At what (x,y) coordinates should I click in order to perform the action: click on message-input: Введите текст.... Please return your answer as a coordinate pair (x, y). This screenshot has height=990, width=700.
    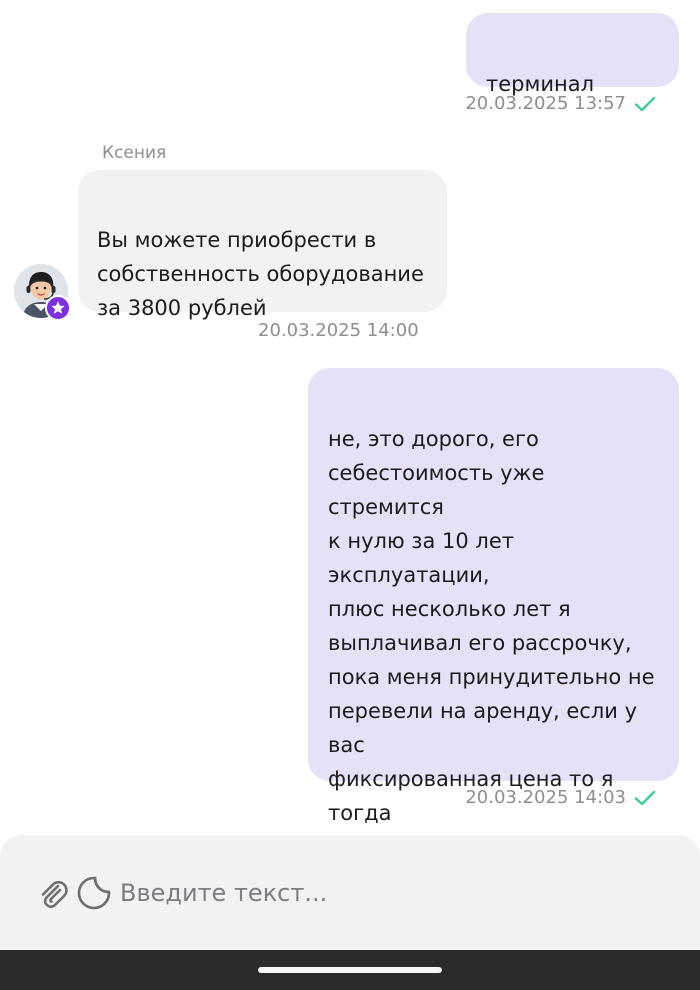
    Looking at the image, I should click on (390, 893).